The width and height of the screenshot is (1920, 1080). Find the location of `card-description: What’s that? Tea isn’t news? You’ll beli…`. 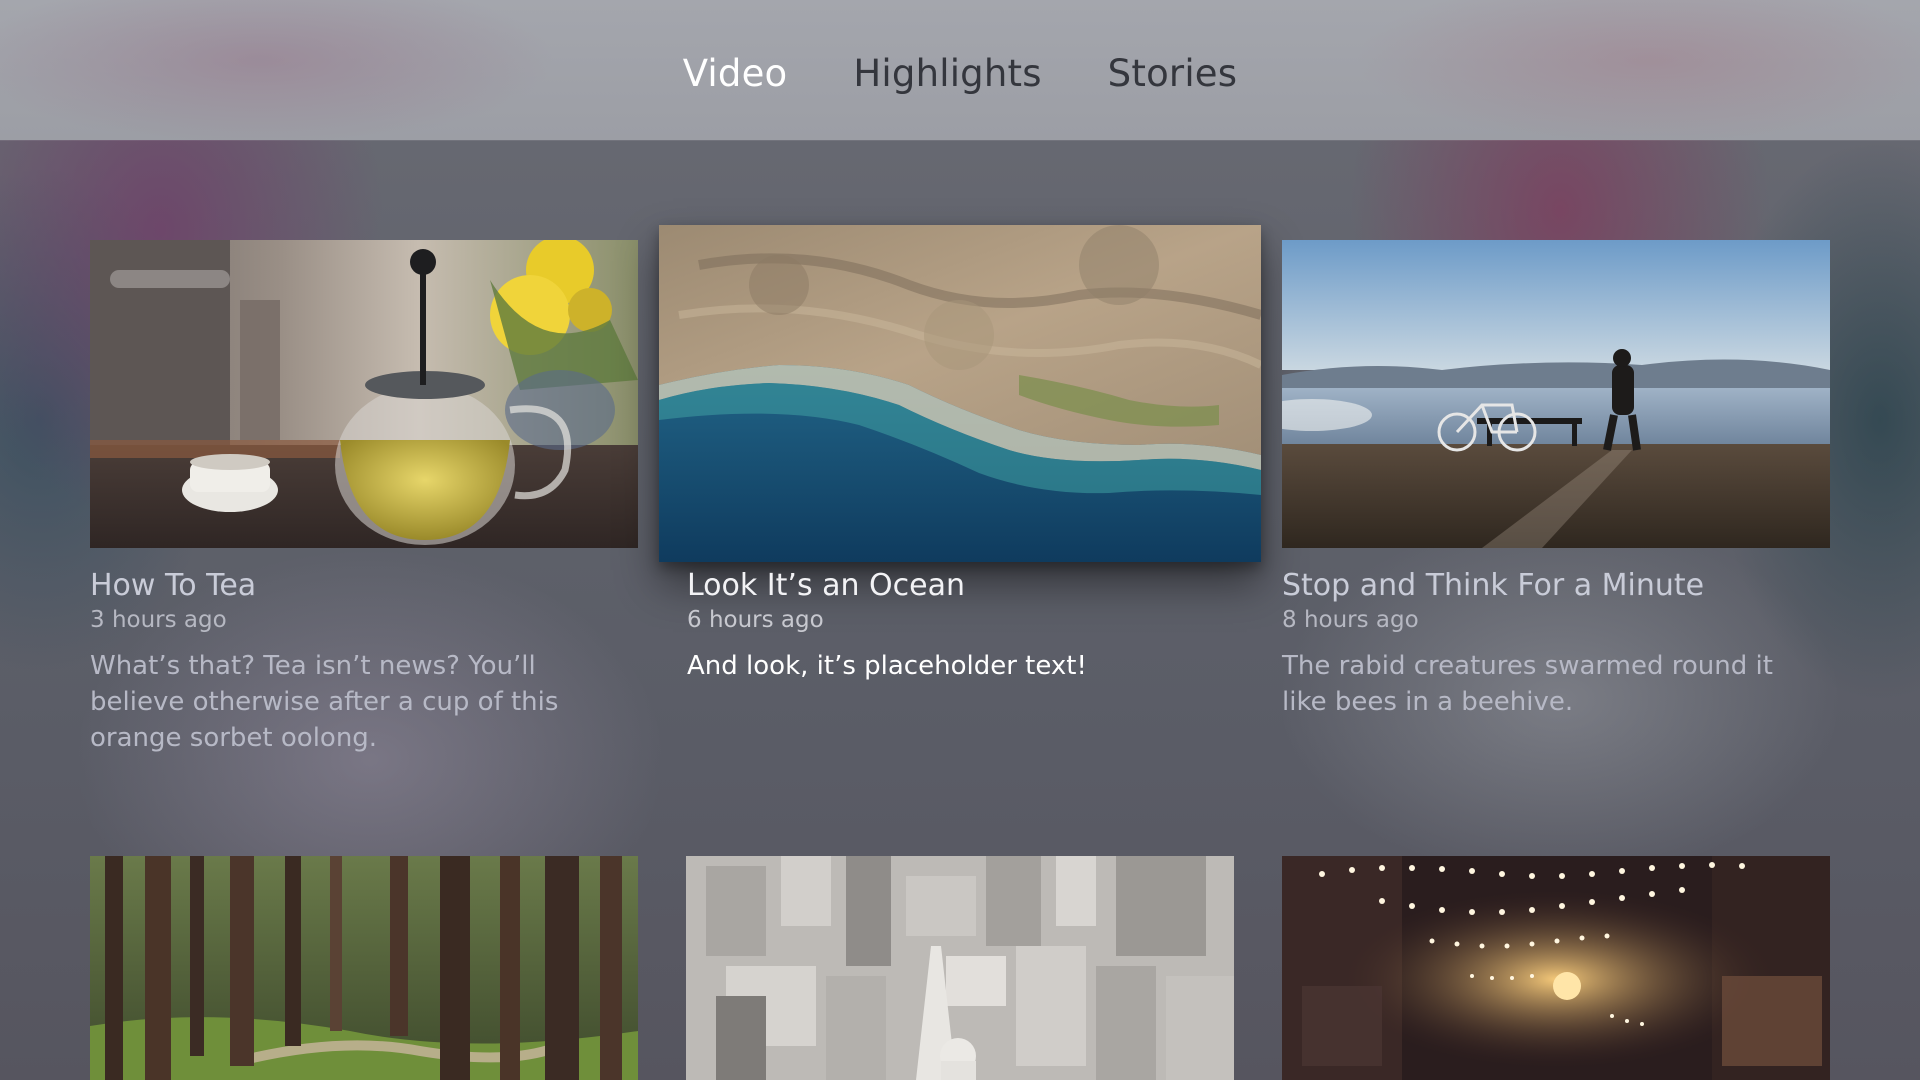

card-description: What’s that? Tea isn’t news? You’ll beli… is located at coordinates (324, 702).